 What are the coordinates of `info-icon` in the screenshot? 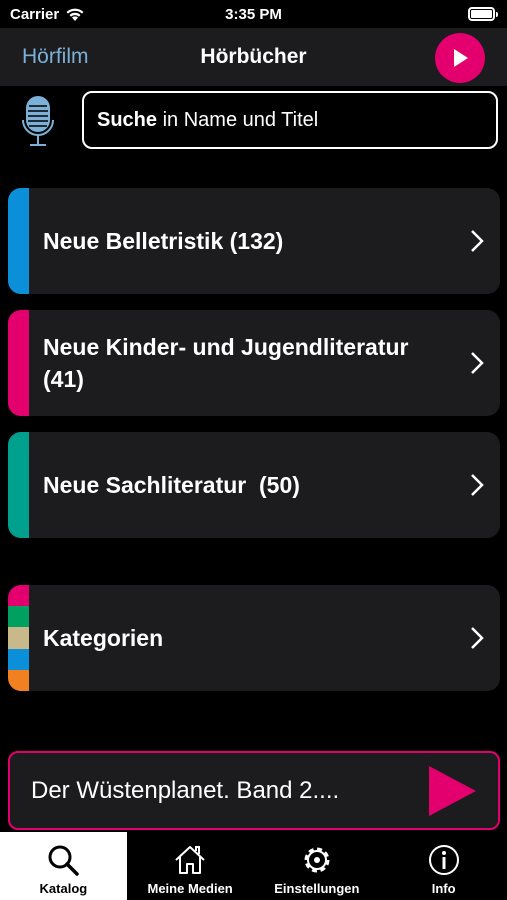 It's located at (443, 860).